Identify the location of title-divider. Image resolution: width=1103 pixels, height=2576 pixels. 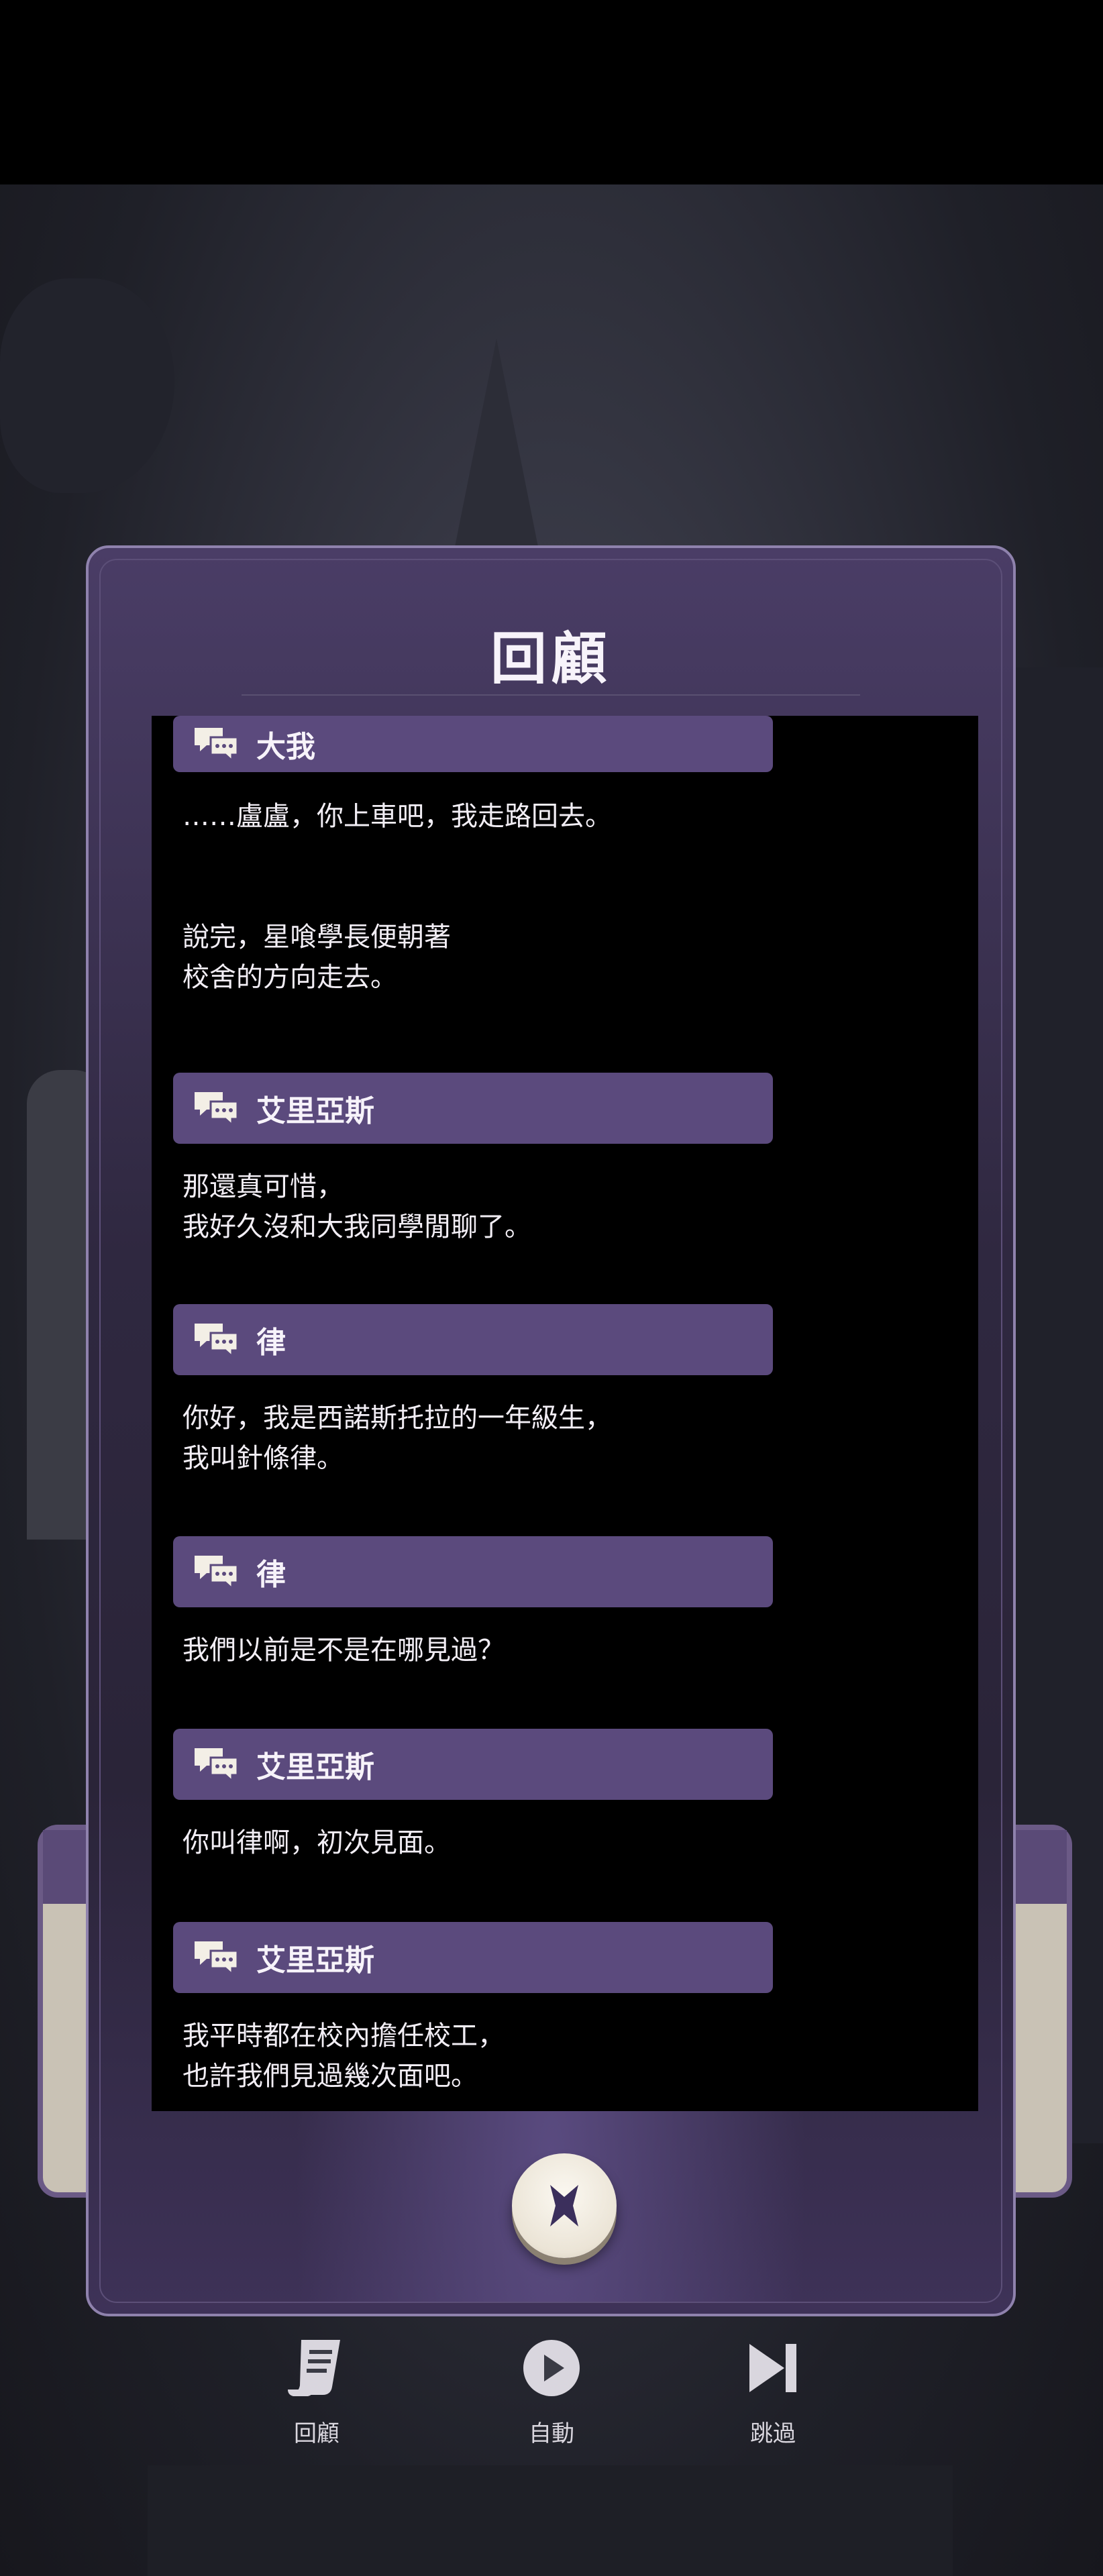
(551, 695).